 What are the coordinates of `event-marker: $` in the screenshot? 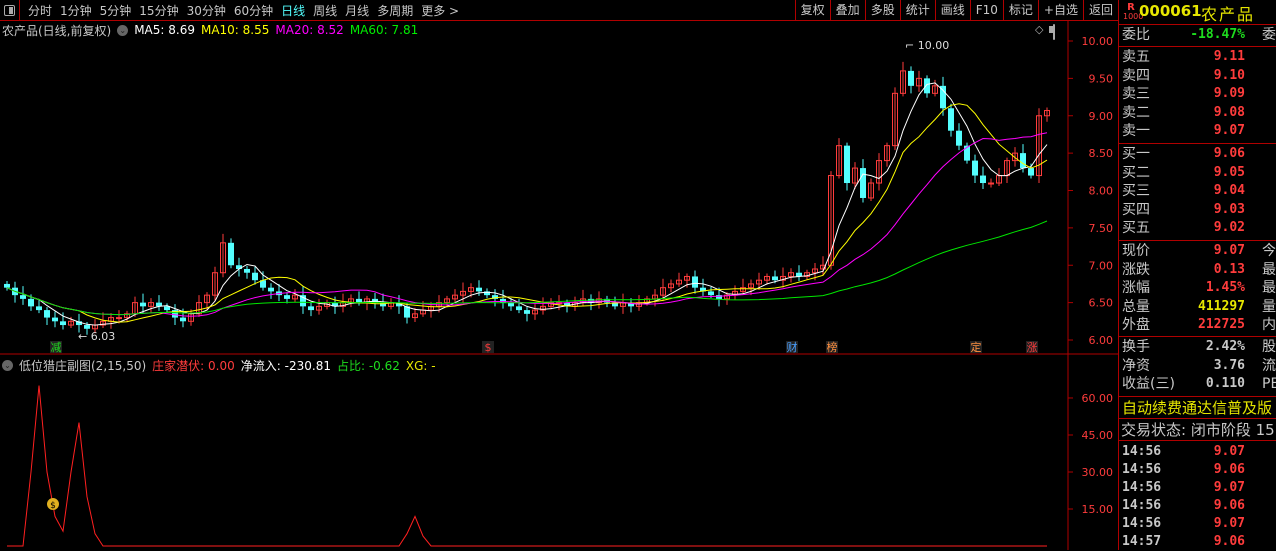 It's located at (488, 347).